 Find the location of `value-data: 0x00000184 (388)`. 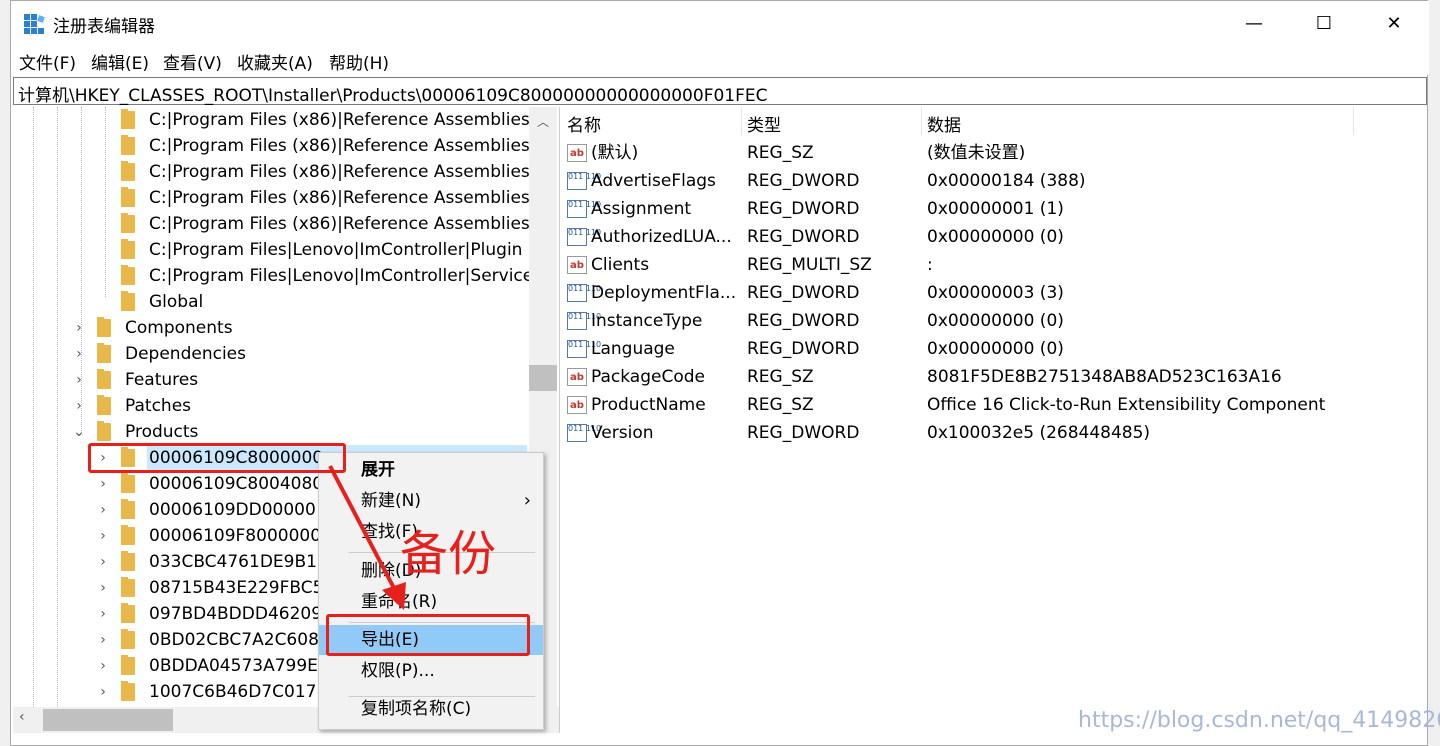

value-data: 0x00000184 (388) is located at coordinates (1006, 181).